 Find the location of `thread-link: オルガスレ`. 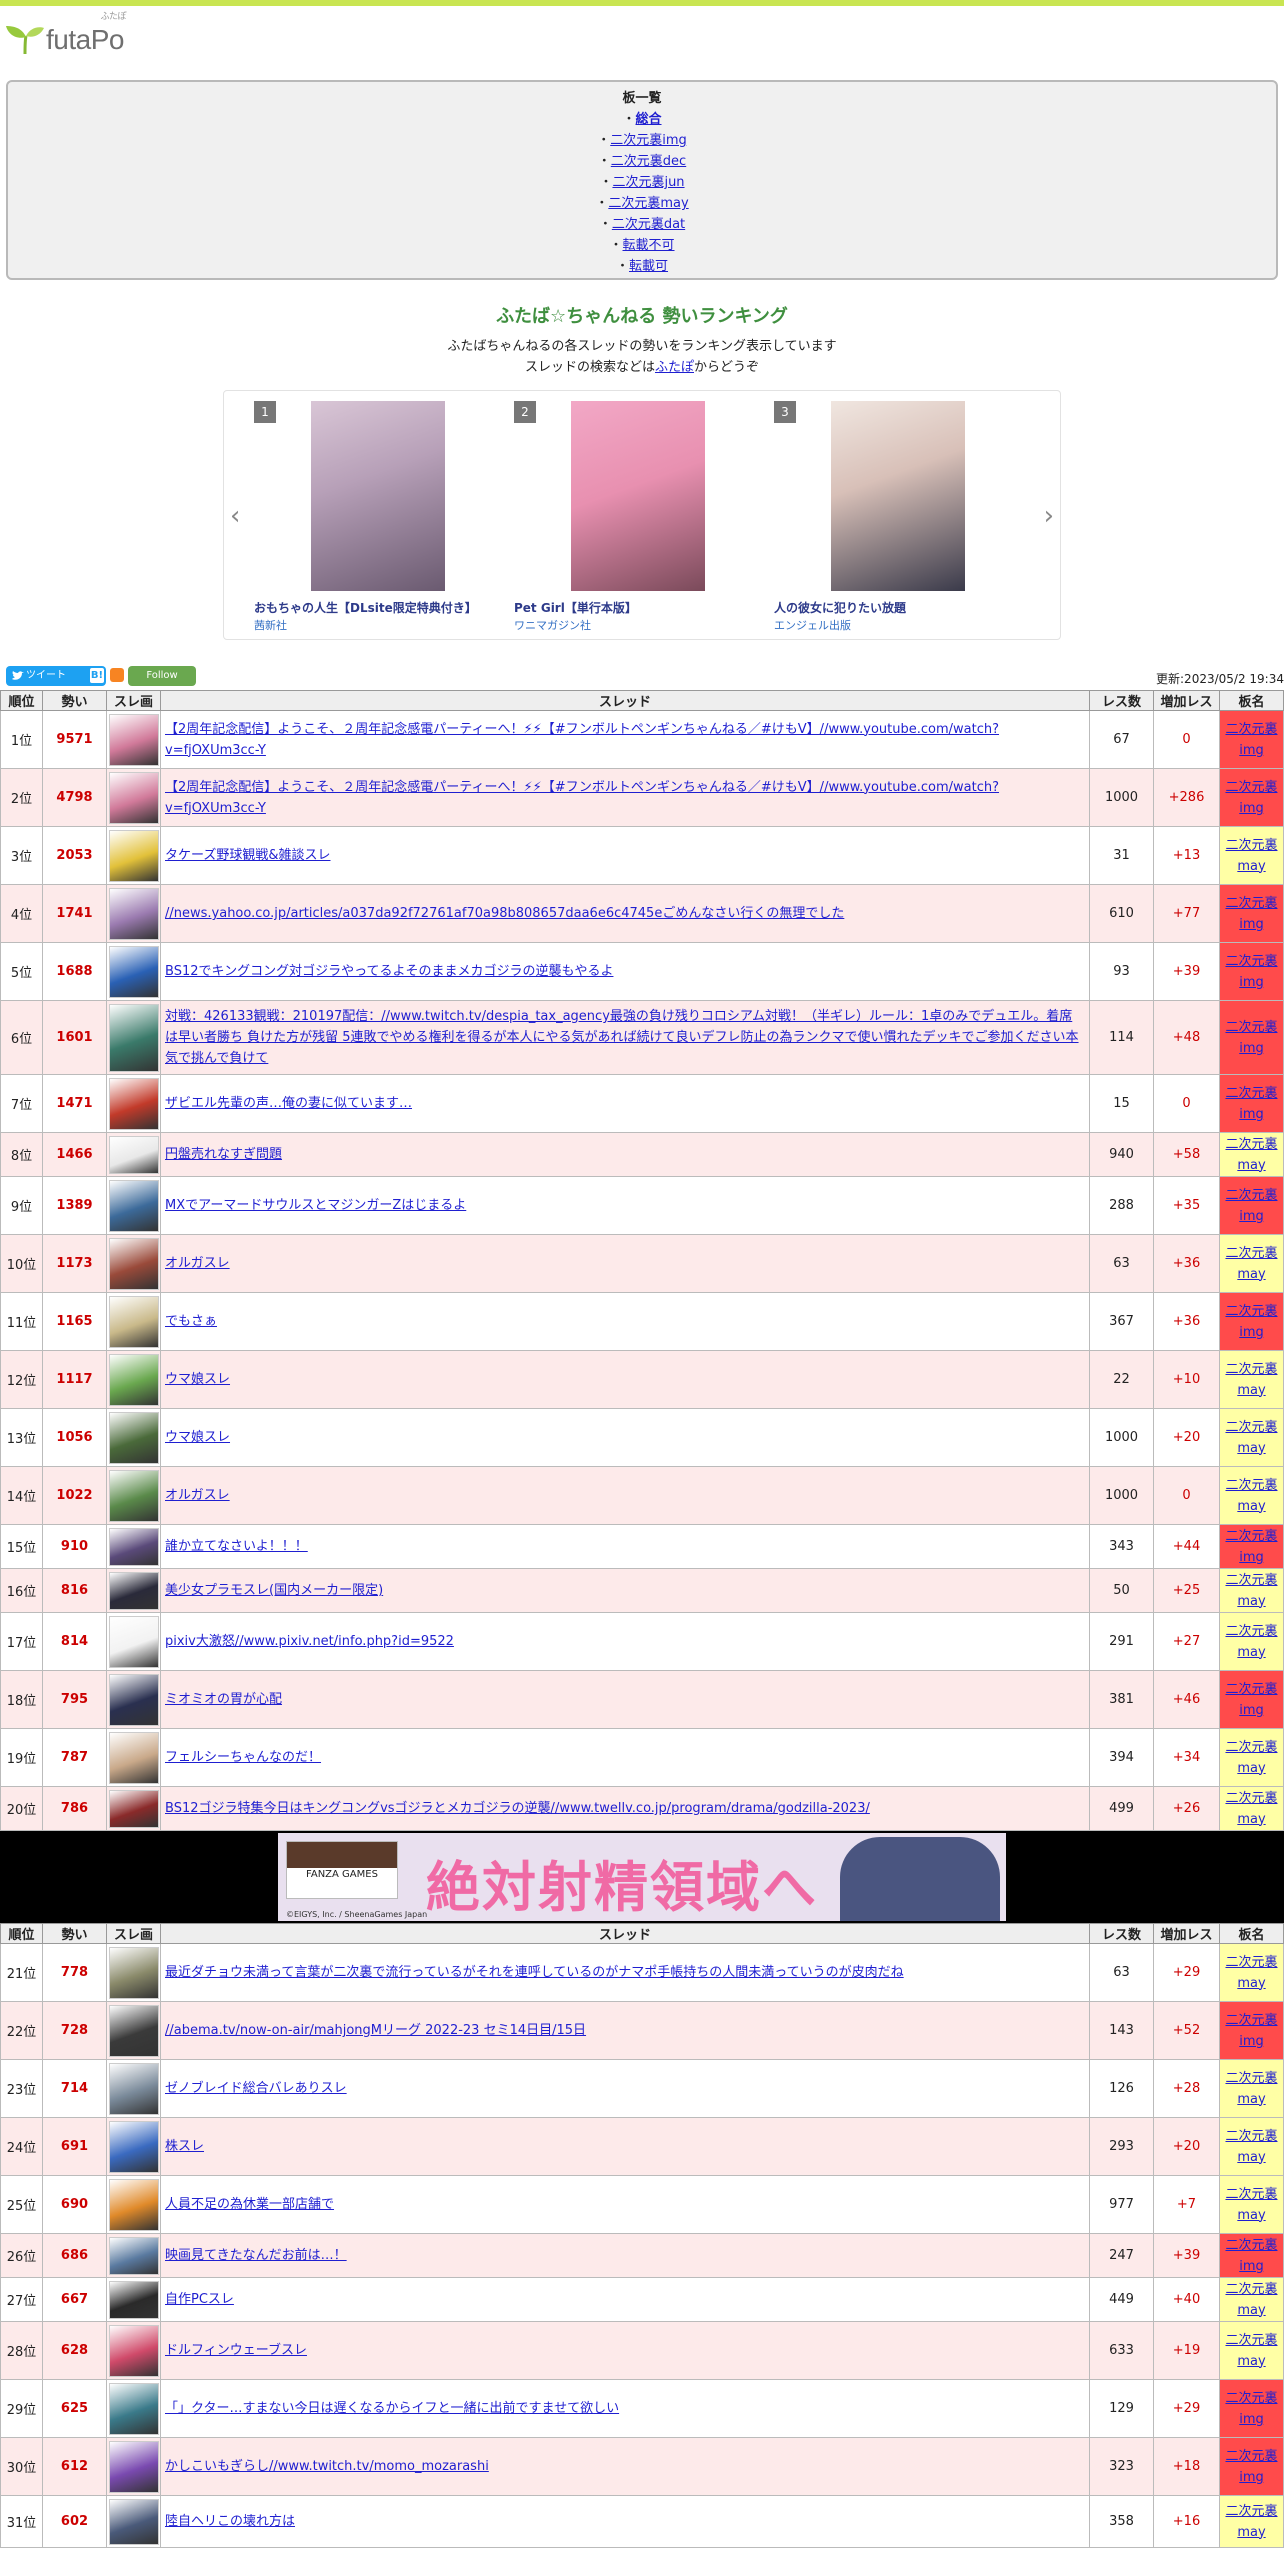

thread-link: オルガスレ is located at coordinates (197, 1495).